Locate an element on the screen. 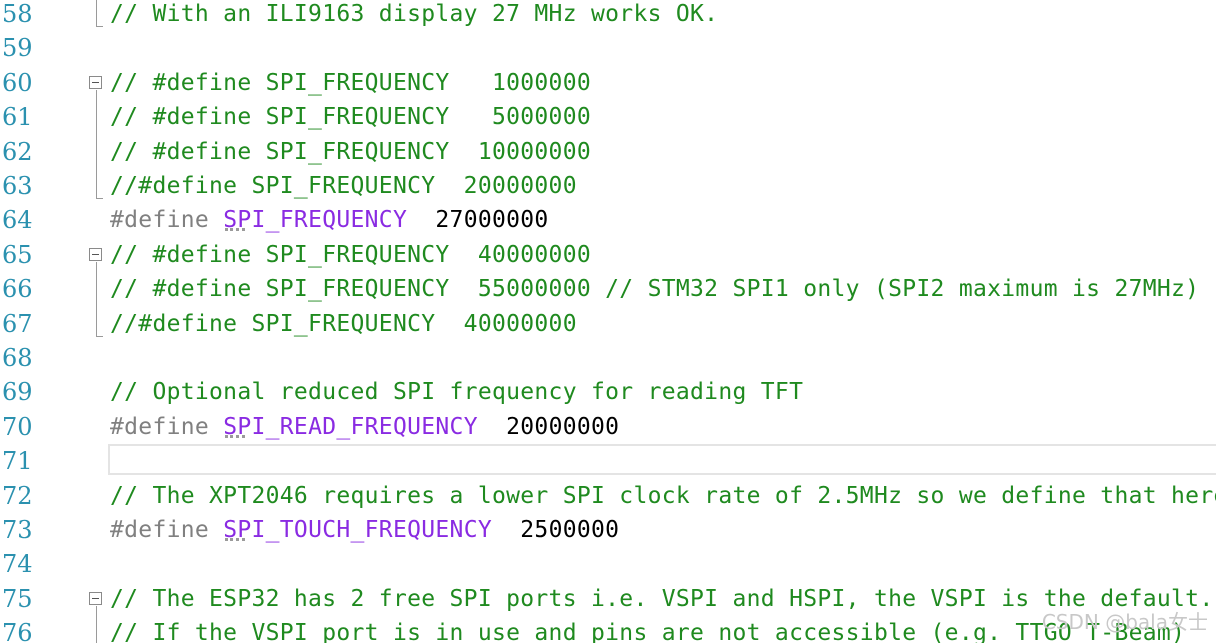  code-line: 60 // #define SPI_FREQUENCY 1000000 is located at coordinates (608, 83).